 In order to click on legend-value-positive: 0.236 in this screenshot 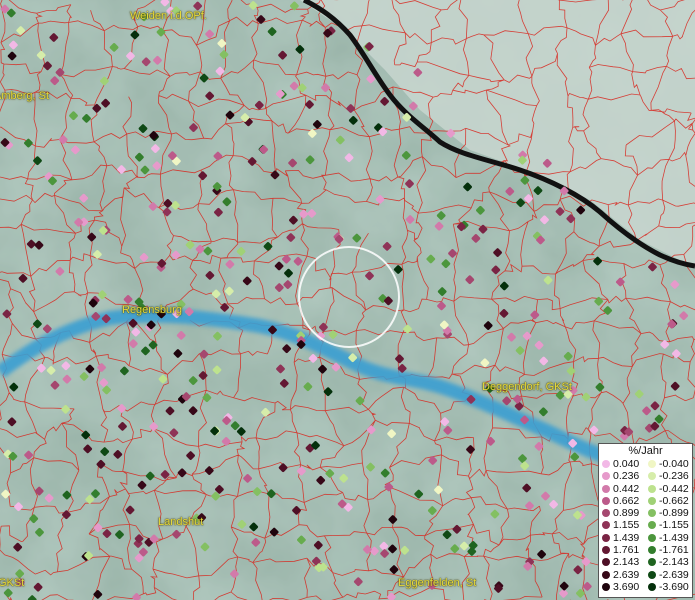, I will do `click(626, 476)`.